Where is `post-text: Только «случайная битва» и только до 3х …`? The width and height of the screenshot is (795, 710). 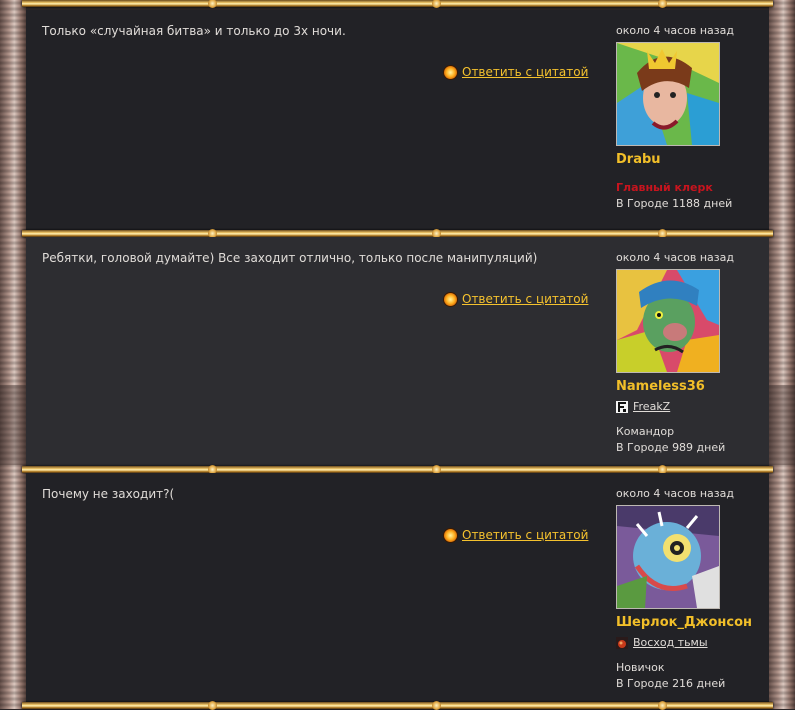
post-text: Только «случайная битва» и только до 3х … is located at coordinates (194, 31).